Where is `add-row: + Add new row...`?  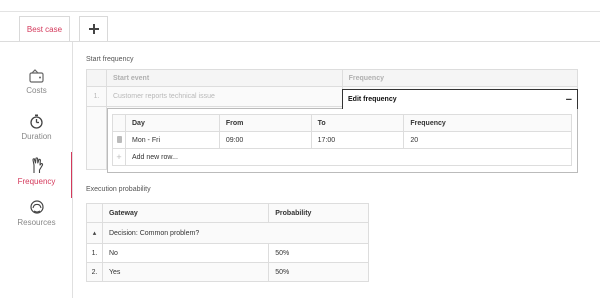 add-row: + Add new row... is located at coordinates (342, 157).